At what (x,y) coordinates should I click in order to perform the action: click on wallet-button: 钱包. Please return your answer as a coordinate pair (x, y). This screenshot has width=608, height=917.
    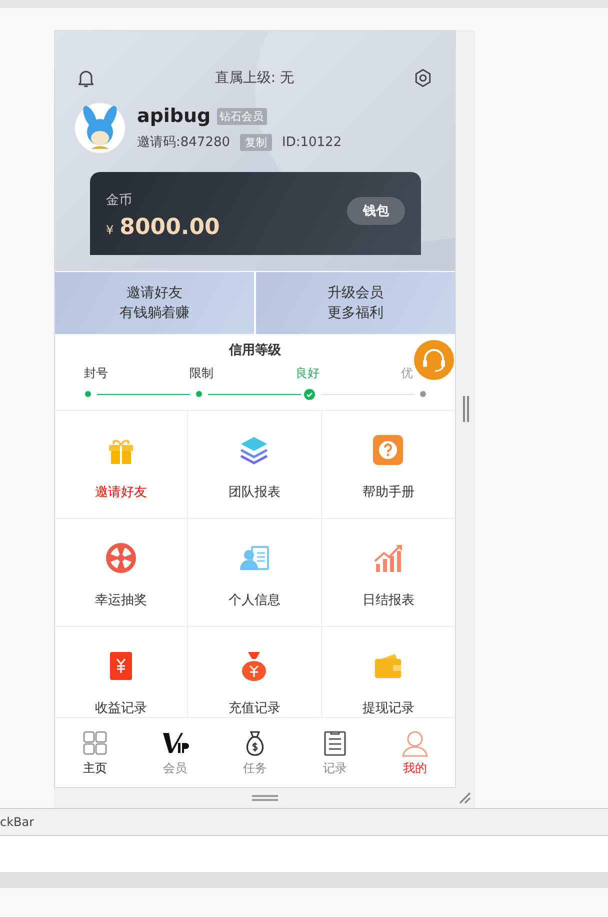
    Looking at the image, I should click on (376, 210).